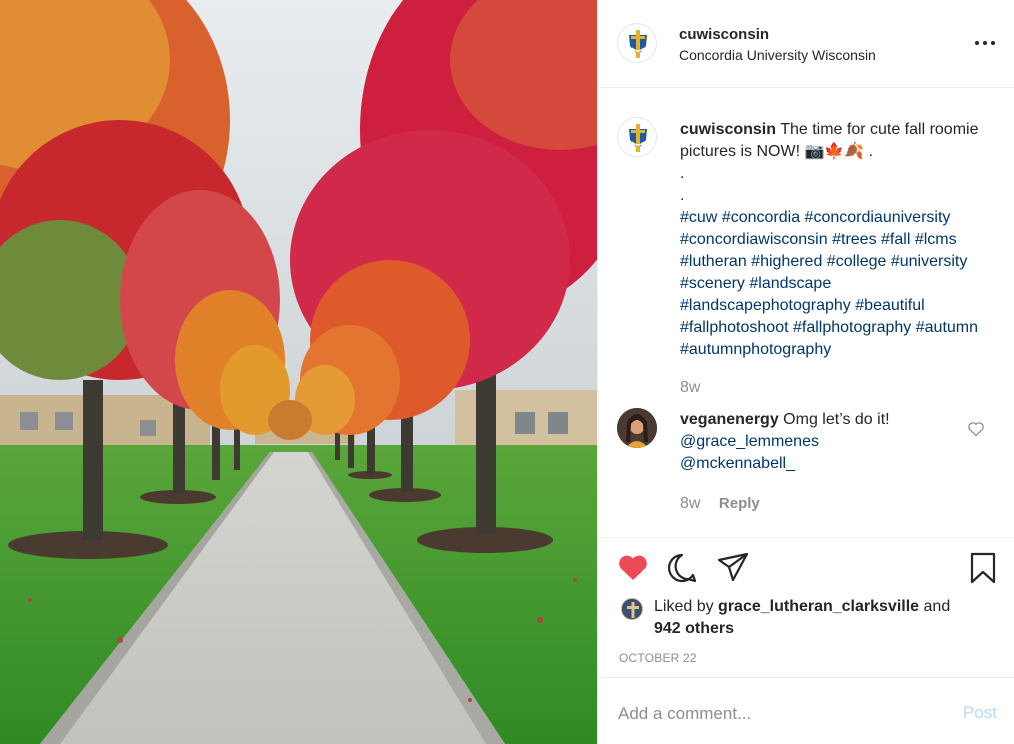  Describe the element at coordinates (937, 606) in the screenshot. I see `liked-by-conjunction: and` at that location.